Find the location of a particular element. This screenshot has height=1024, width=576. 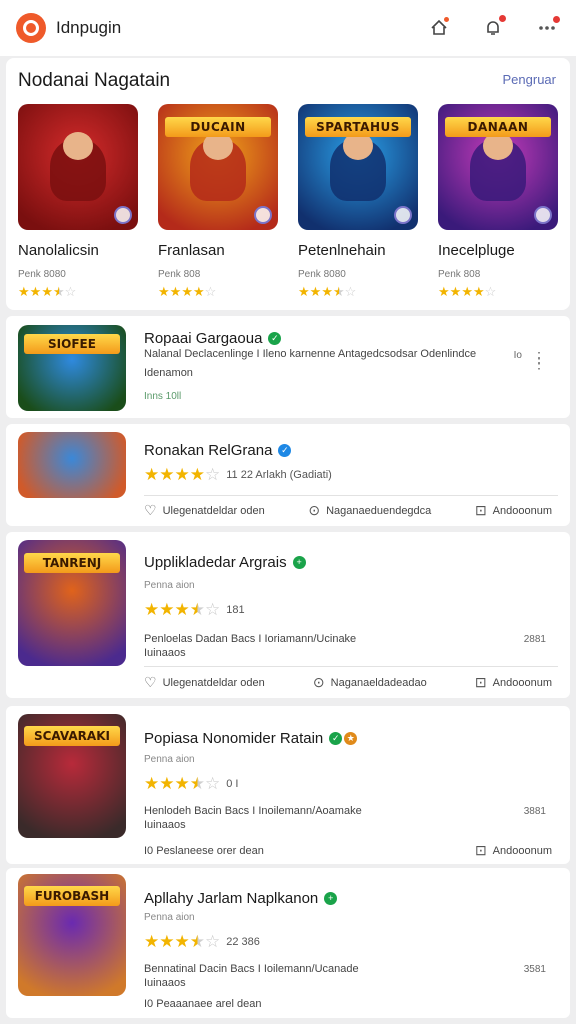

app-description: Henlodeh Bacin Bacs I Inoilemann/Aoamake is located at coordinates (253, 811).